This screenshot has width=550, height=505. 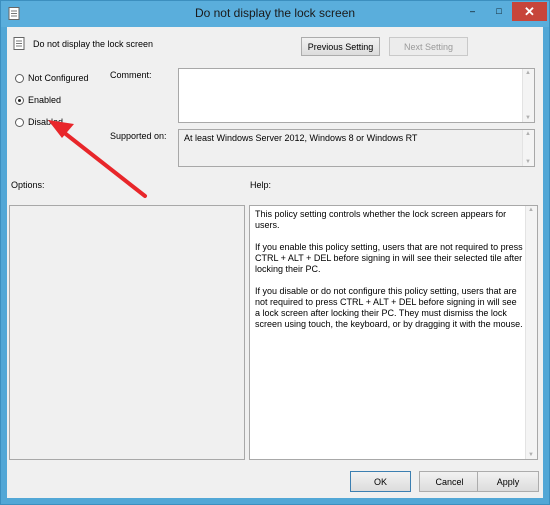 What do you see at coordinates (138, 136) in the screenshot?
I see `supported-on-label: Supported on:` at bounding box center [138, 136].